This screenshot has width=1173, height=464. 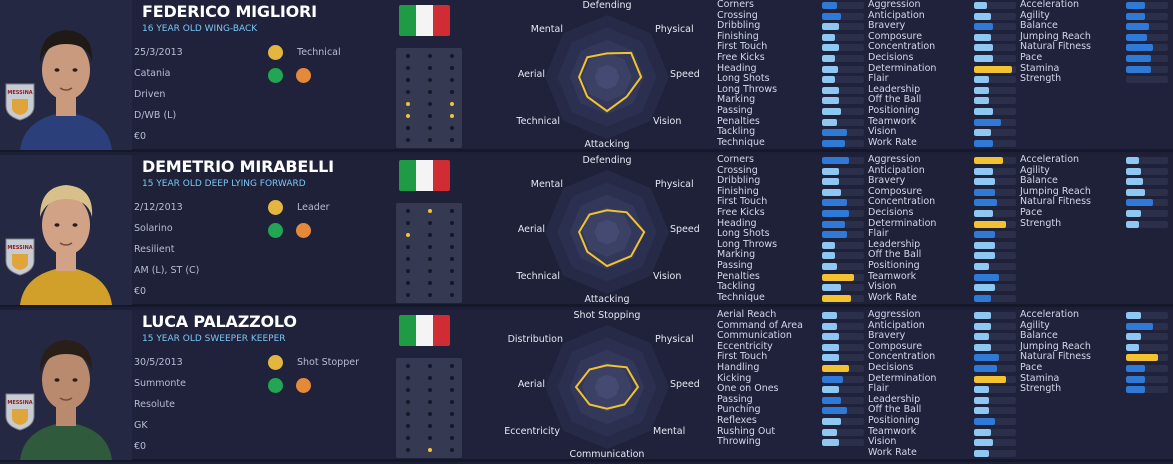 What do you see at coordinates (214, 339) in the screenshot?
I see `player-subtitle: 15 YEAR OLD SWEEPER KEEPER` at bounding box center [214, 339].